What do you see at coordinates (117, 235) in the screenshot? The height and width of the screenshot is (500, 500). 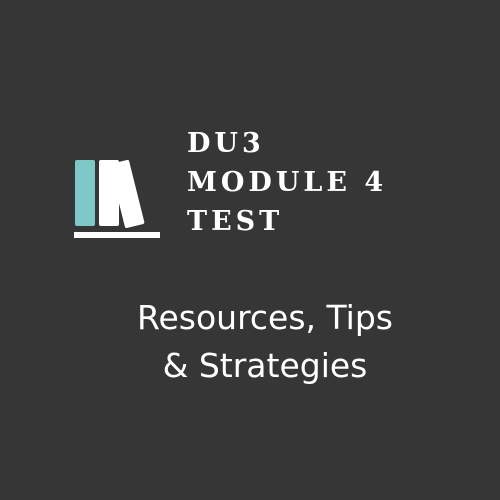 I see `shelf` at bounding box center [117, 235].